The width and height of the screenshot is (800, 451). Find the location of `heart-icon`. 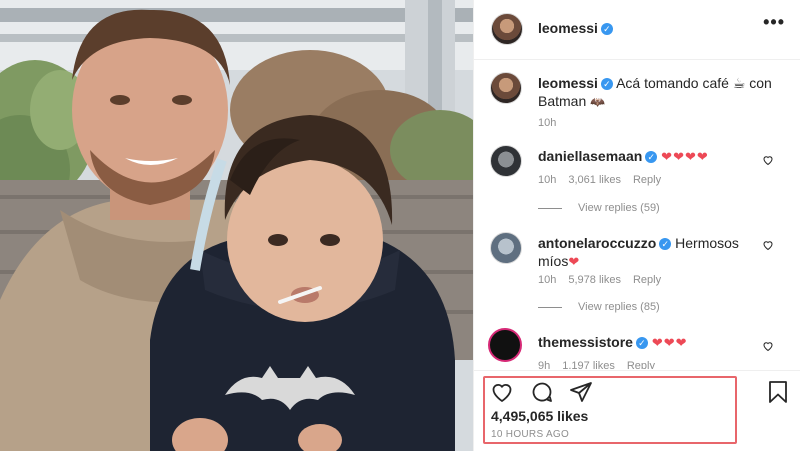

heart-icon is located at coordinates (502, 392).